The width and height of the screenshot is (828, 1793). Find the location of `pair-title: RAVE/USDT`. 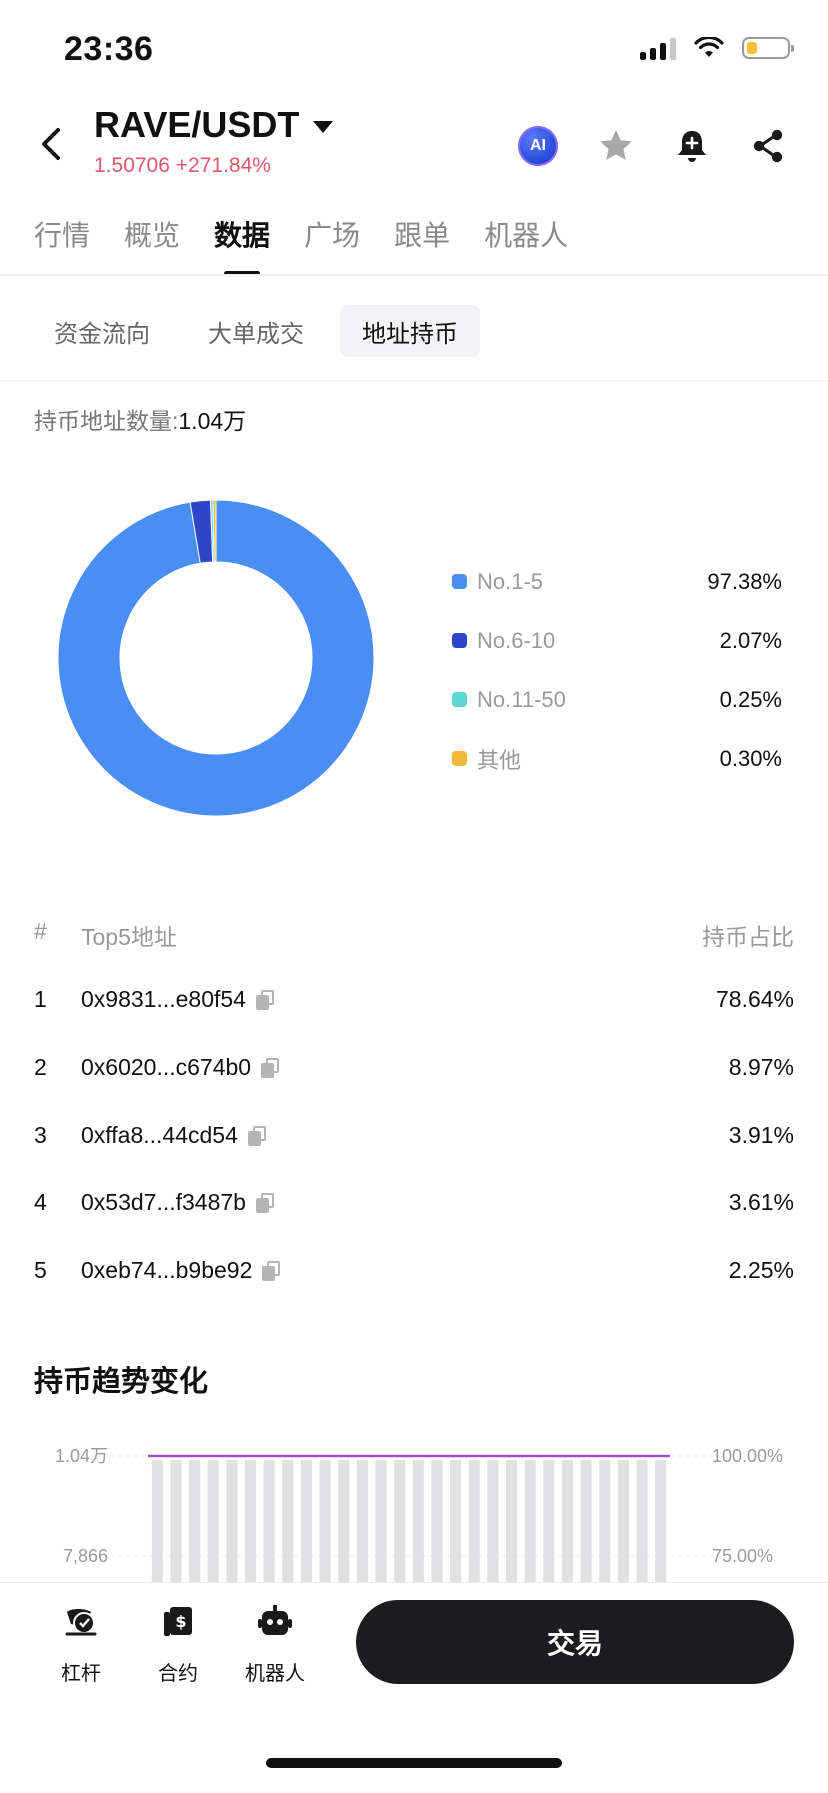

pair-title: RAVE/USDT is located at coordinates (197, 124).